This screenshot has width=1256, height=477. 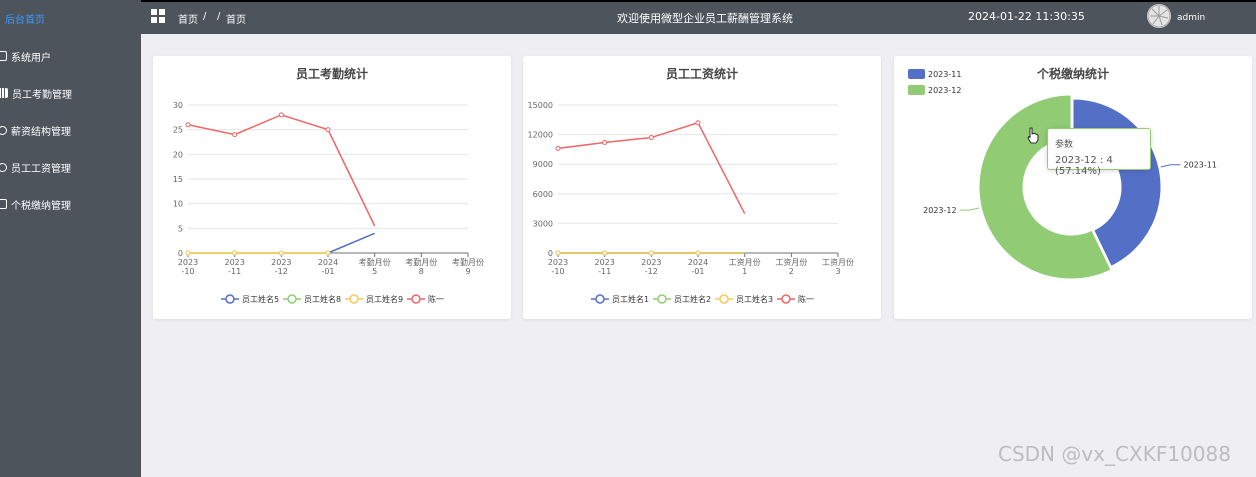 I want to click on legend-label: 2023-11, so click(x=944, y=74).